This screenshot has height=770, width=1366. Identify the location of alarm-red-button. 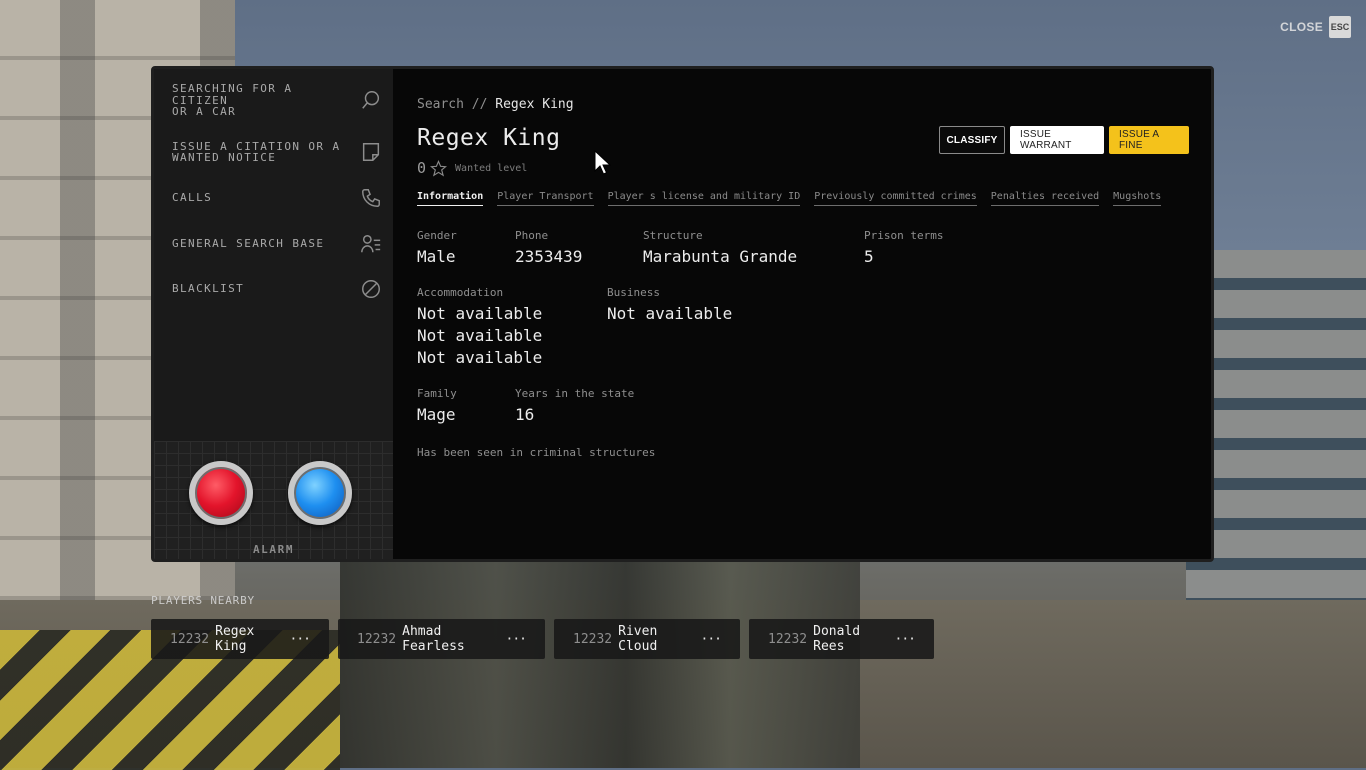
(221, 493).